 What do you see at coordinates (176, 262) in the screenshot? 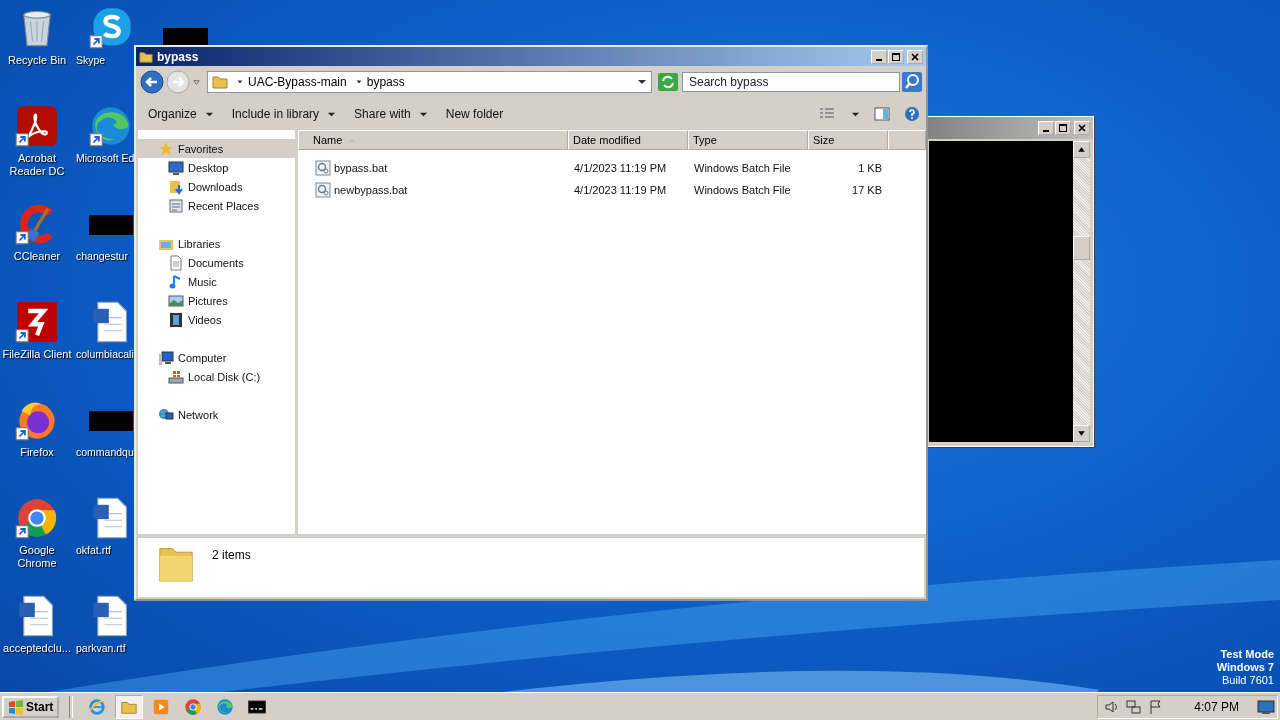
I see `document-icon` at bounding box center [176, 262].